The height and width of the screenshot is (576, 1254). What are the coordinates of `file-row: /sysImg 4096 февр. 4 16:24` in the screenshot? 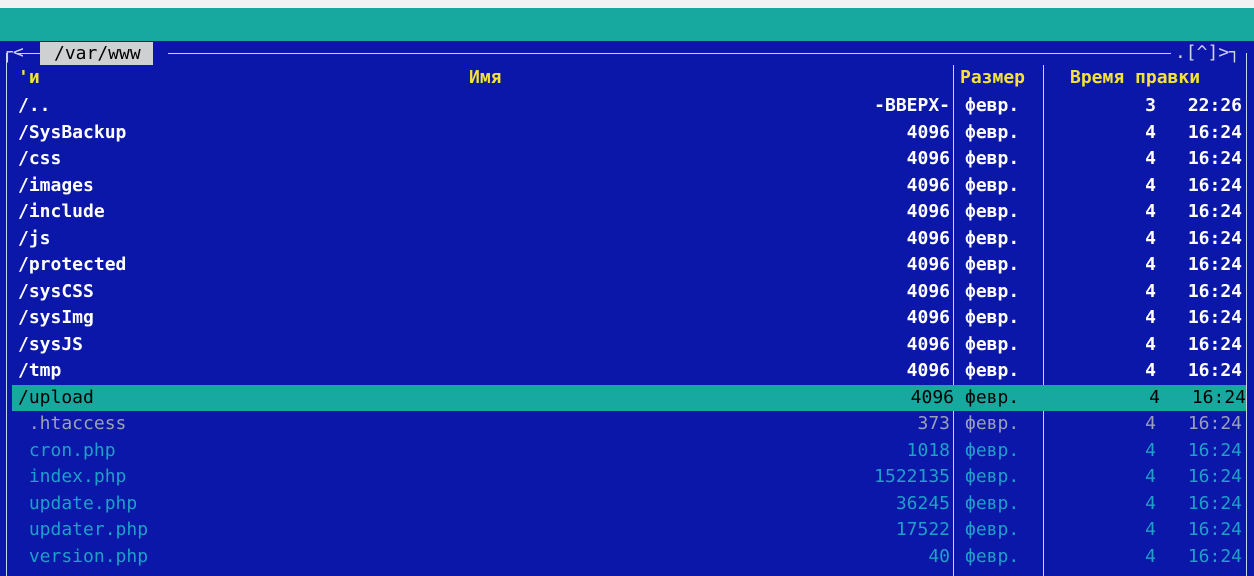 It's located at (627, 318).